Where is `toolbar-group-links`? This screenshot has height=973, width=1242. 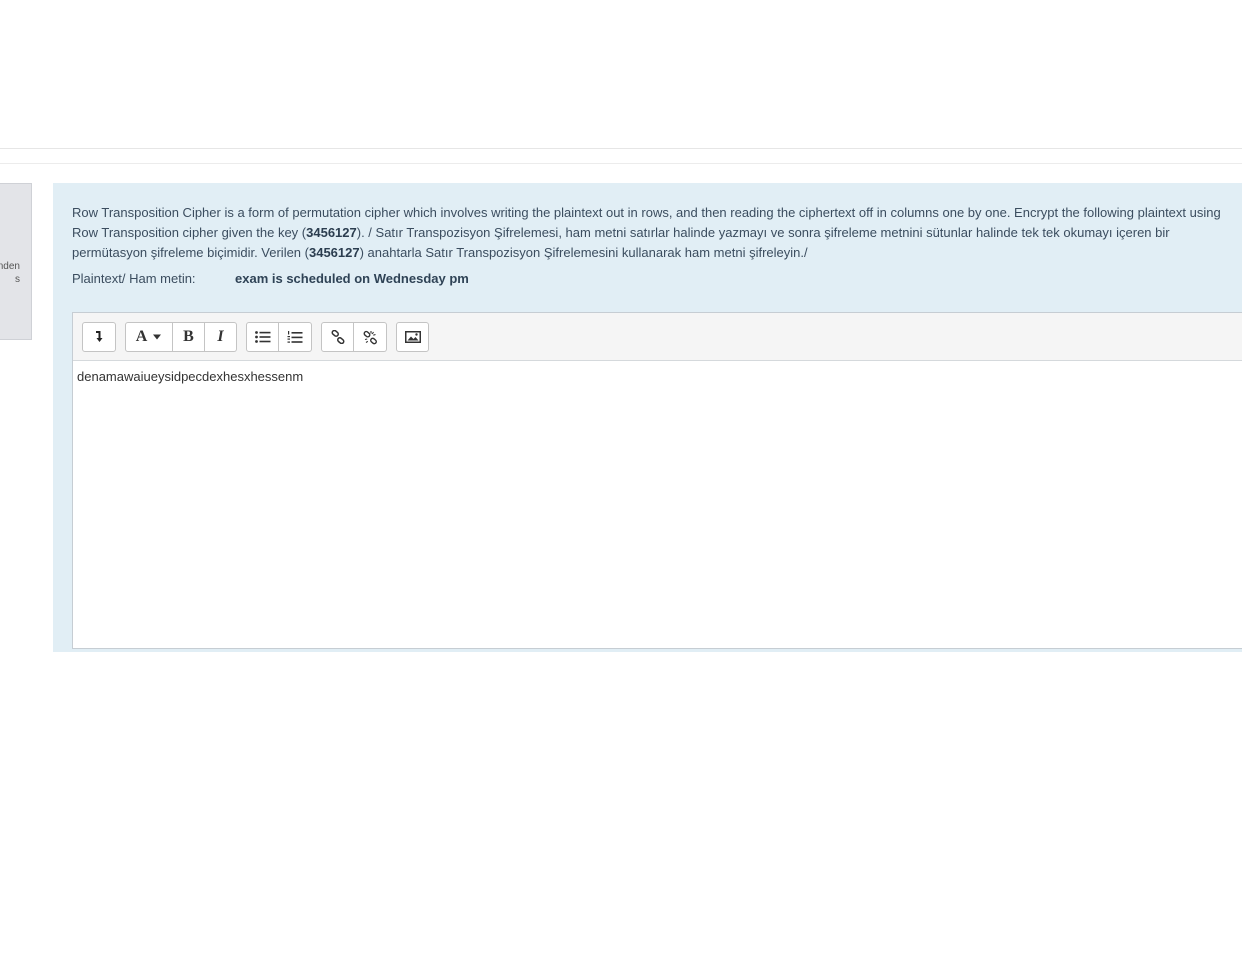 toolbar-group-links is located at coordinates (354, 337).